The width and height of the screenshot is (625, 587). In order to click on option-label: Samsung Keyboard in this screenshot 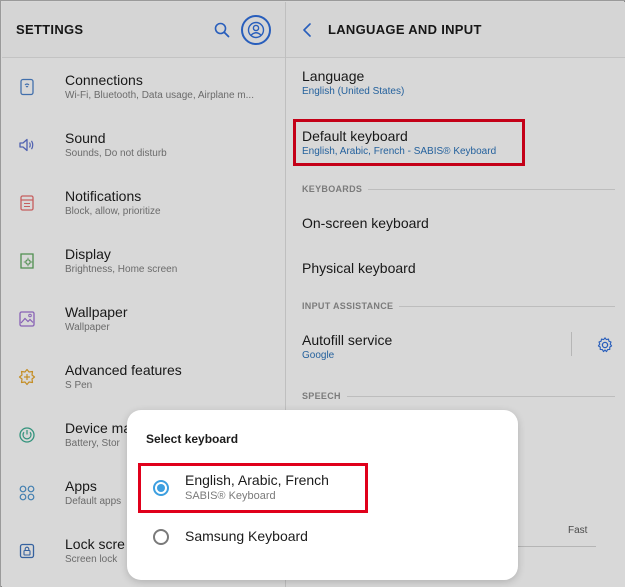, I will do `click(246, 536)`.